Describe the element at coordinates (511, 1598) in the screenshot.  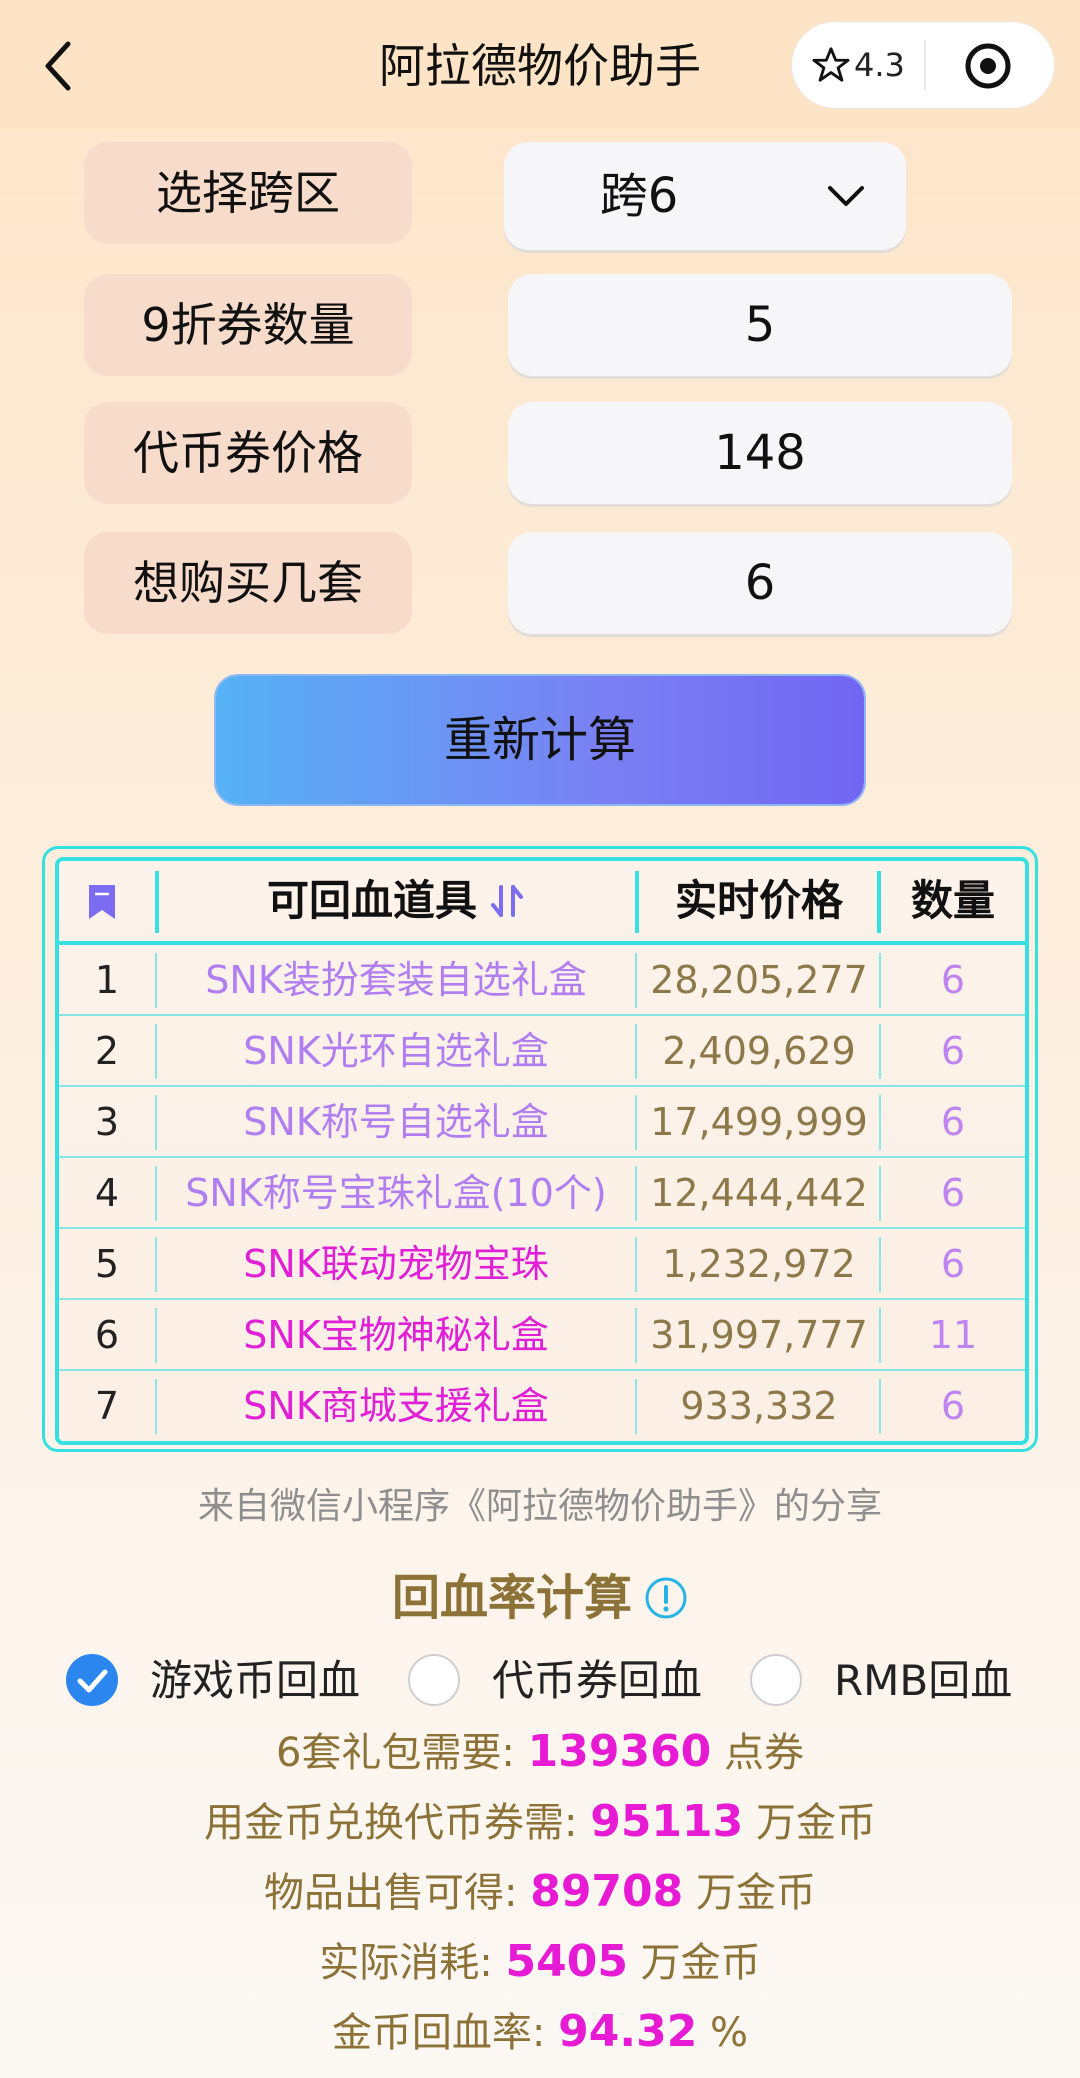
I see `section-title-text: 回血率计算` at that location.